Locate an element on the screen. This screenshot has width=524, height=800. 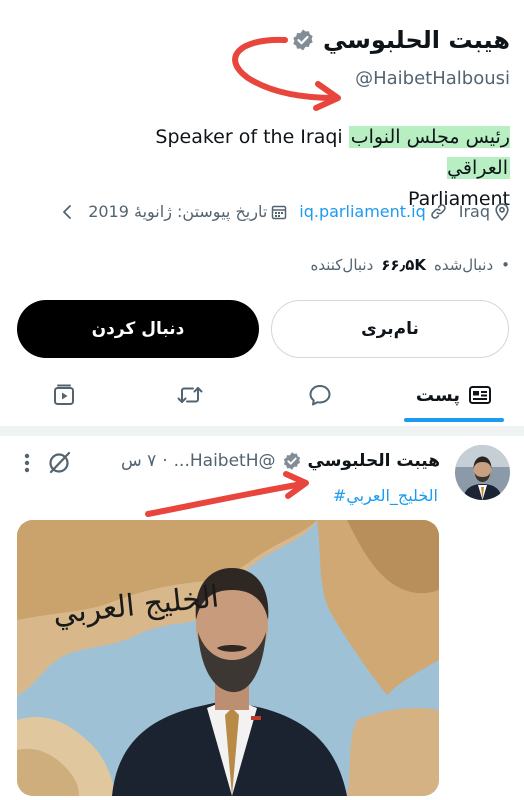
tweet-timestamp: ۷ س is located at coordinates (138, 461).